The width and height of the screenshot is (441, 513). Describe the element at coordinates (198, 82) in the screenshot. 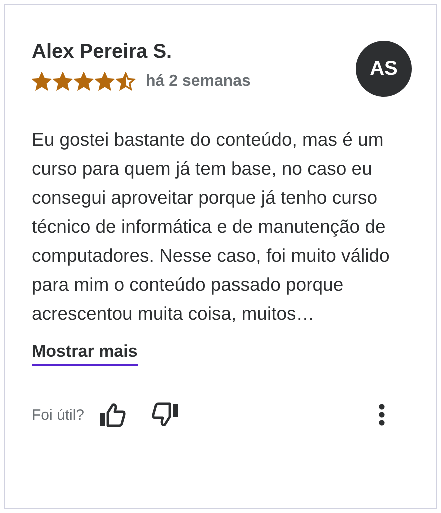

I see `review-time: há 2 semanas` at that location.